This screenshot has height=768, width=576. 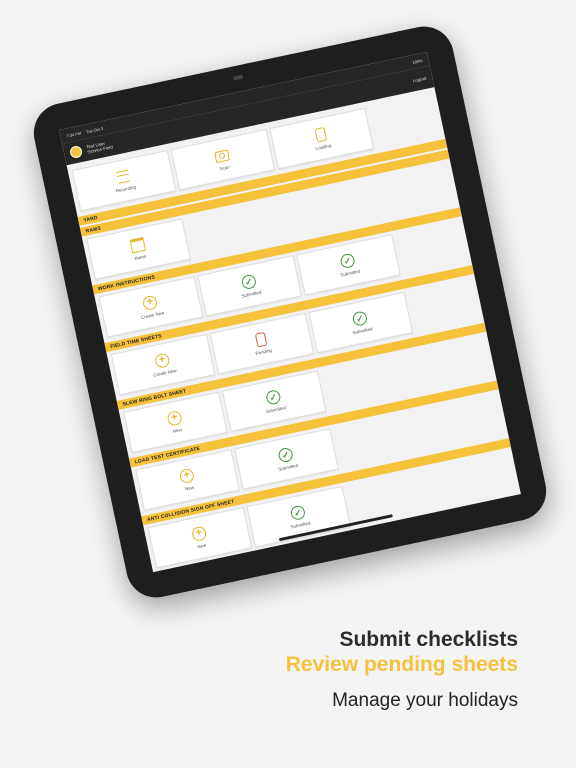 I want to click on watch-icon, so click(x=261, y=339).